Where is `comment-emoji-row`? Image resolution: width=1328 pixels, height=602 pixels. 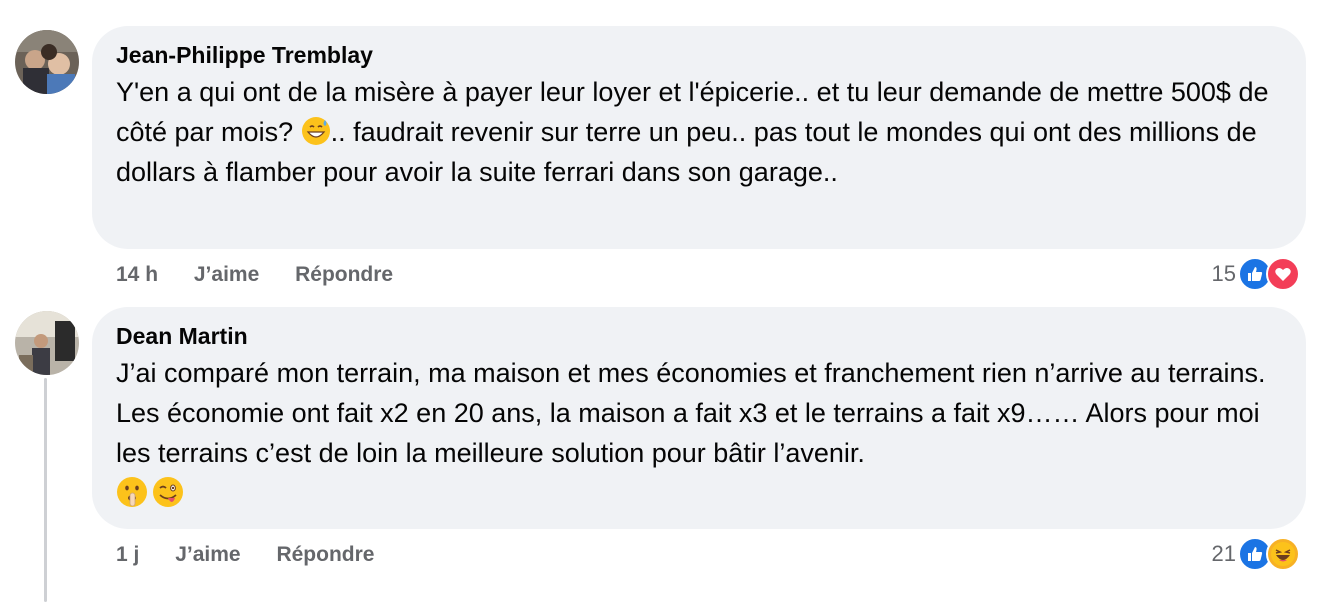
comment-emoji-row is located at coordinates (699, 492).